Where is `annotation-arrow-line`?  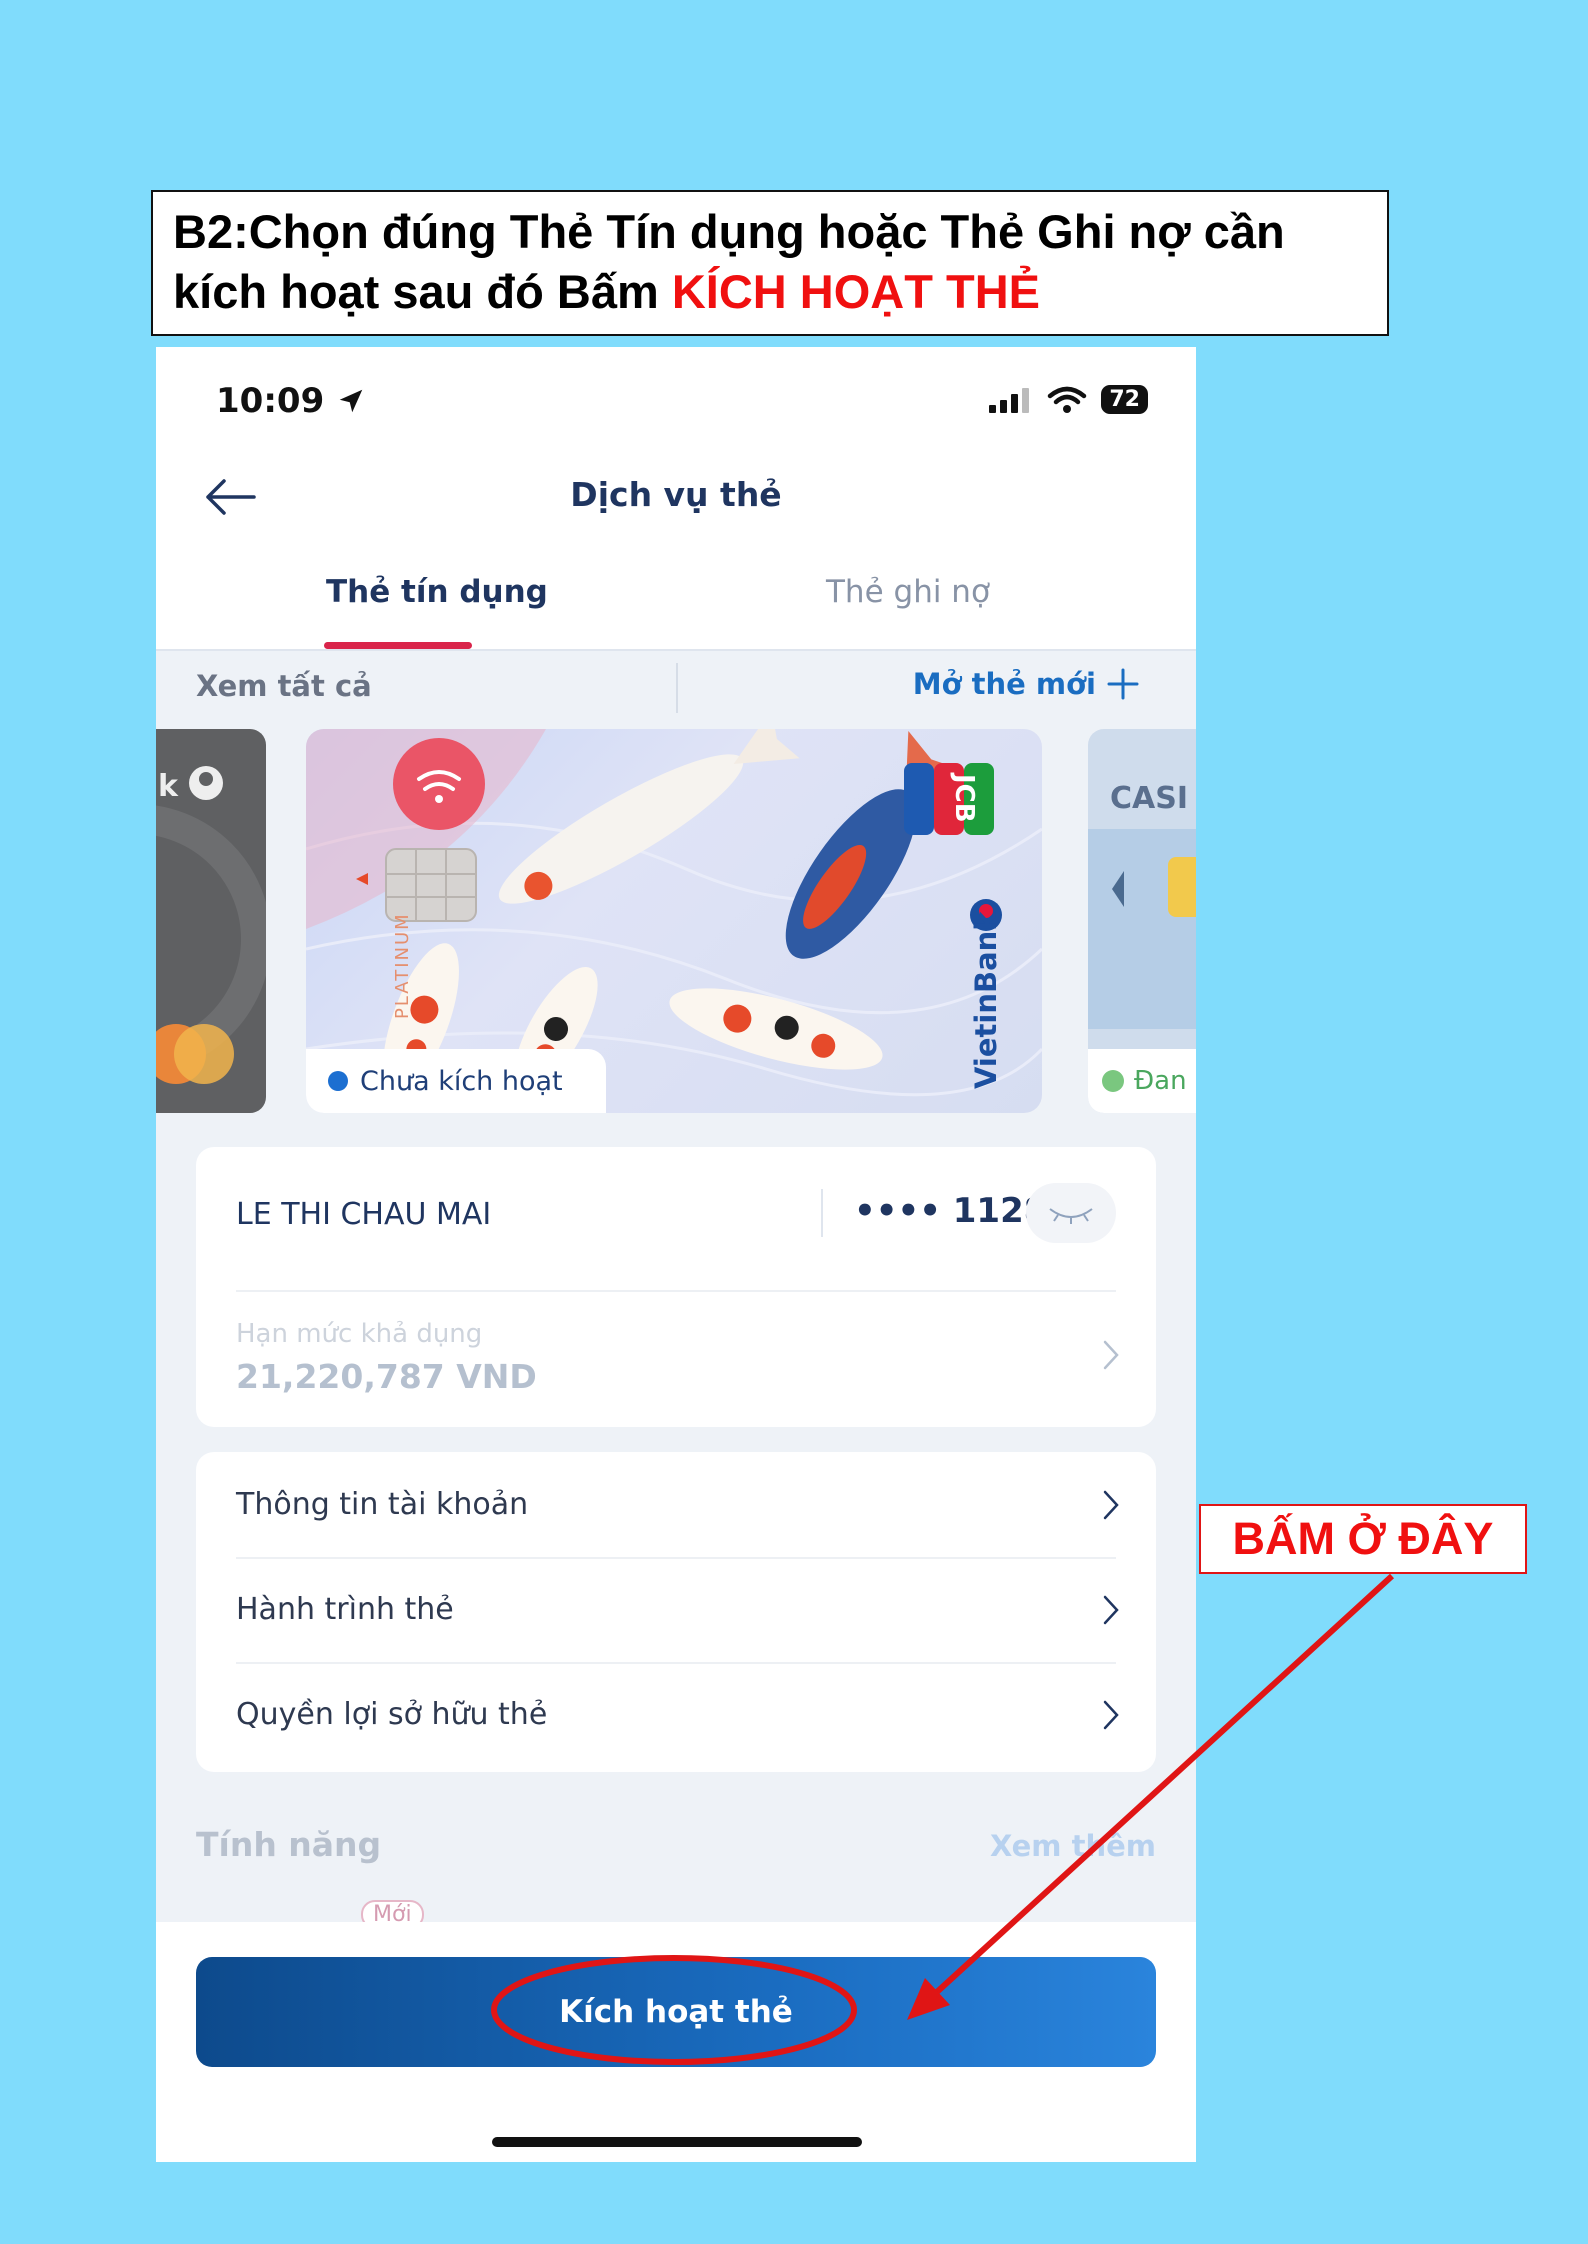
annotation-arrow-line is located at coordinates (1159, 1789).